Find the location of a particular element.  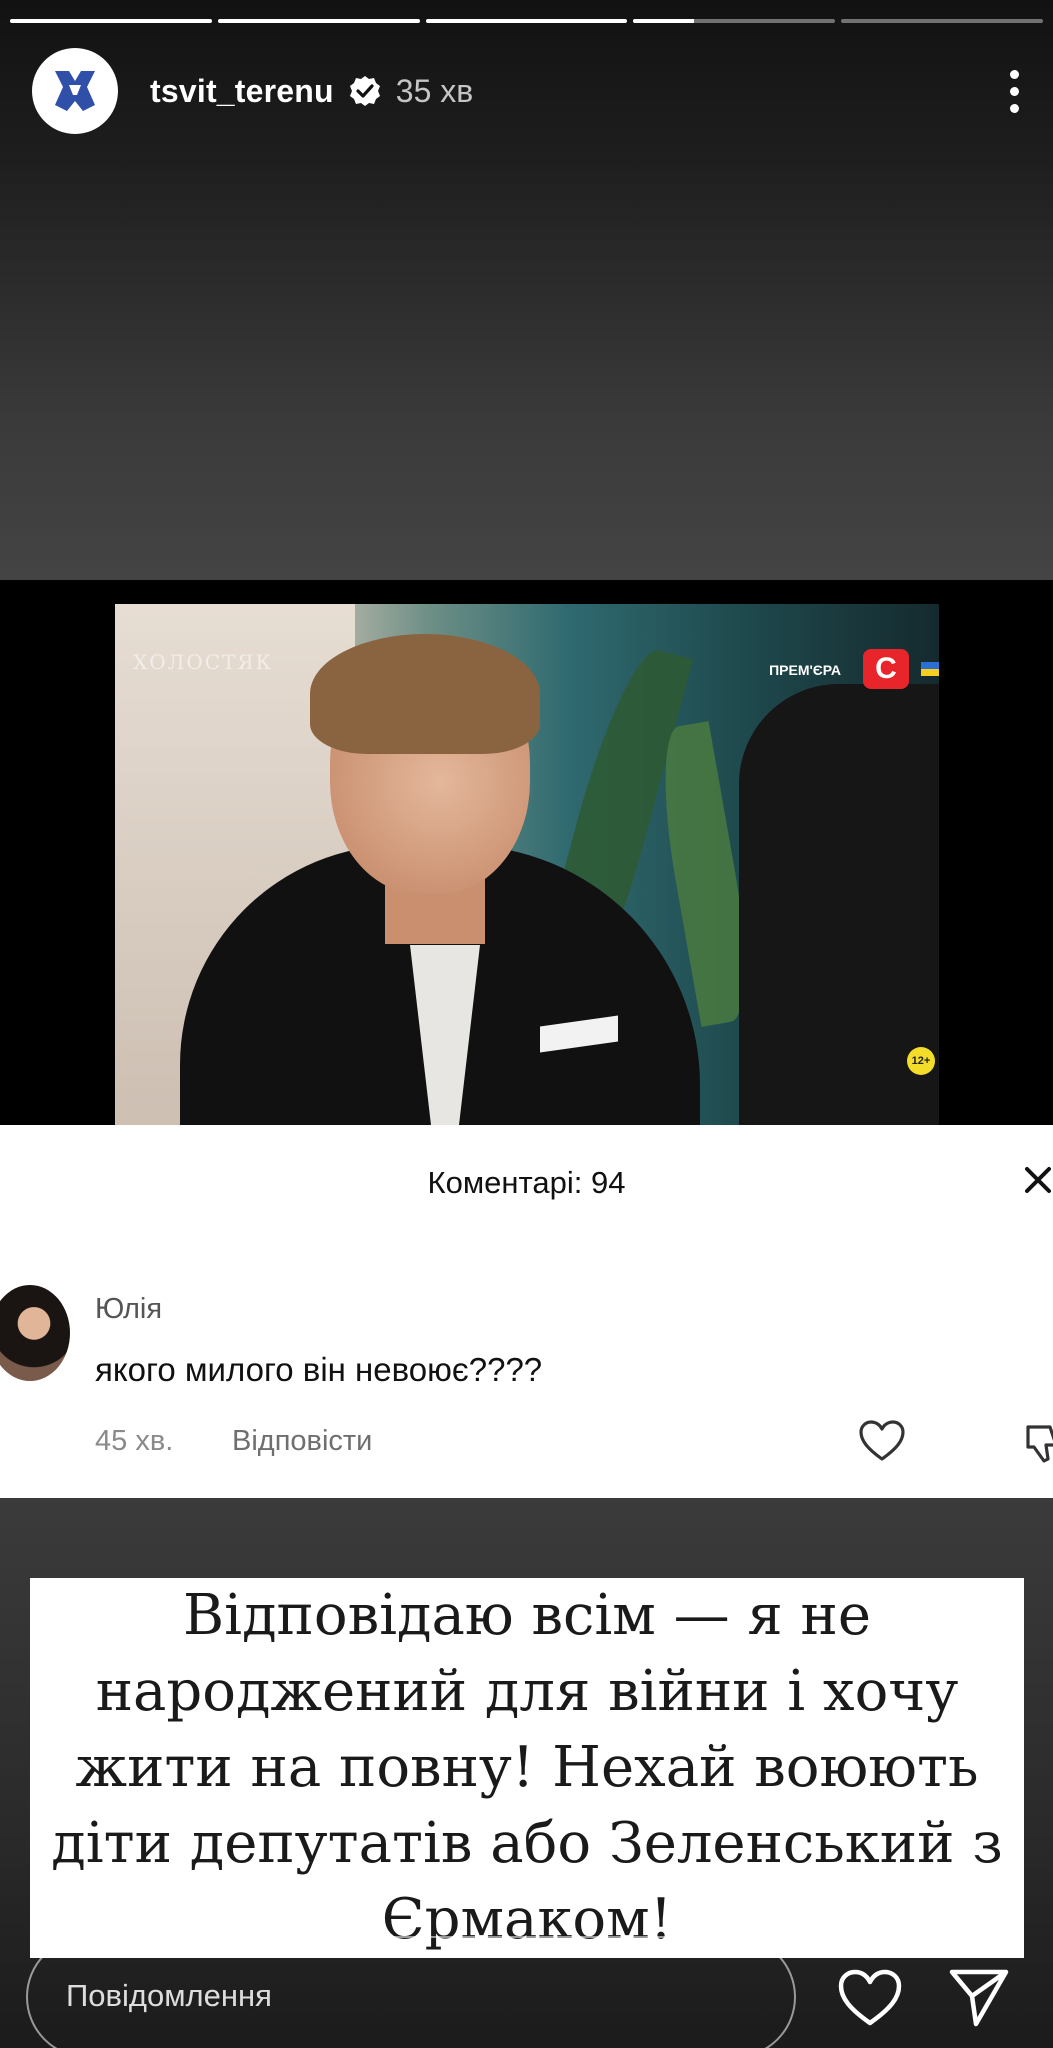

comments-title: Коментарі: 94 is located at coordinates (526, 1182).